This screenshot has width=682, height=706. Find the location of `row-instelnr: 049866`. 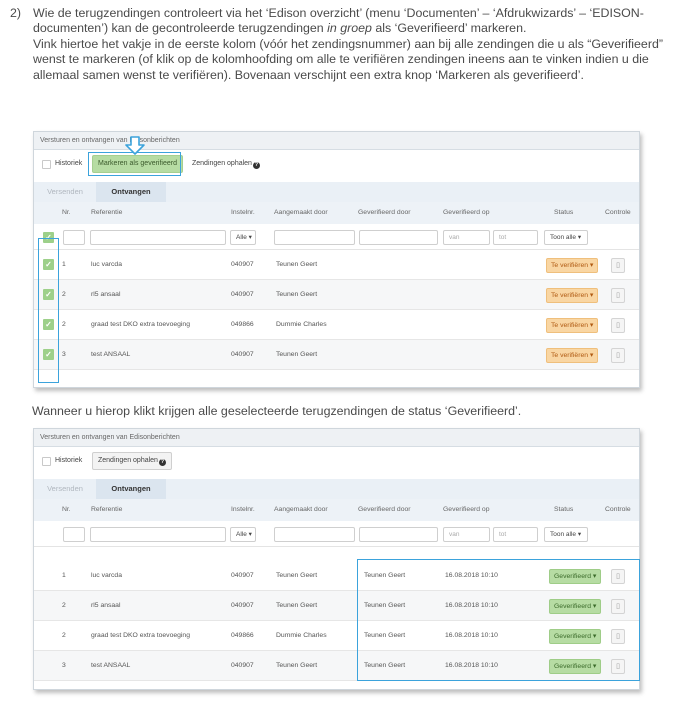

row-instelnr: 049866 is located at coordinates (242, 324).